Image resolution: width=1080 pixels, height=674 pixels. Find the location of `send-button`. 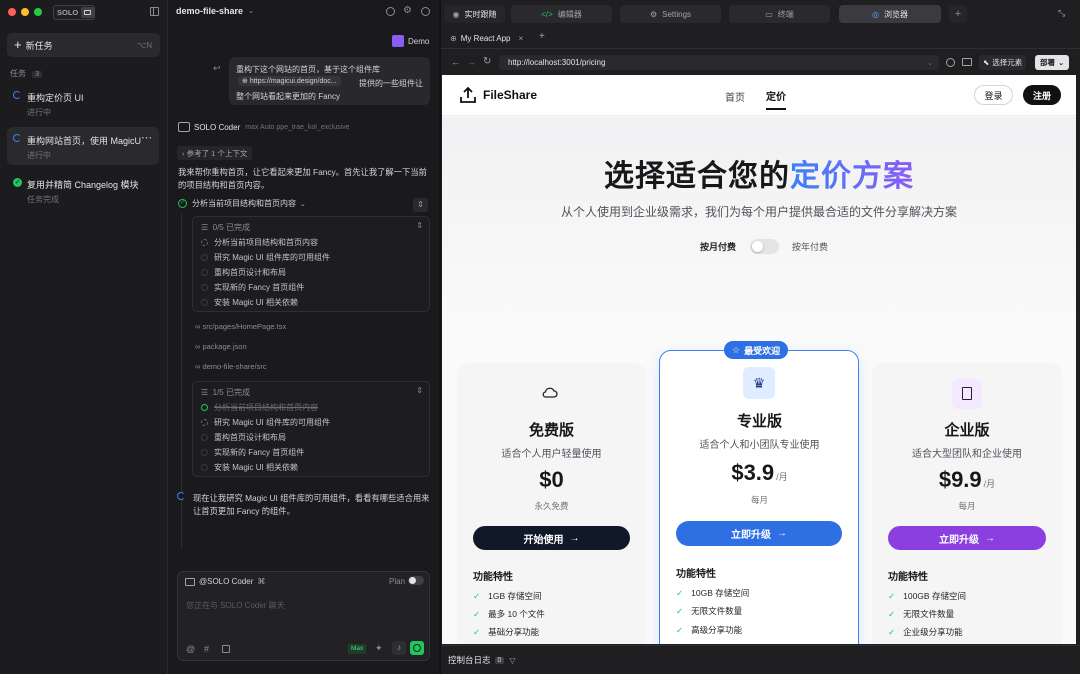

send-button is located at coordinates (417, 648).